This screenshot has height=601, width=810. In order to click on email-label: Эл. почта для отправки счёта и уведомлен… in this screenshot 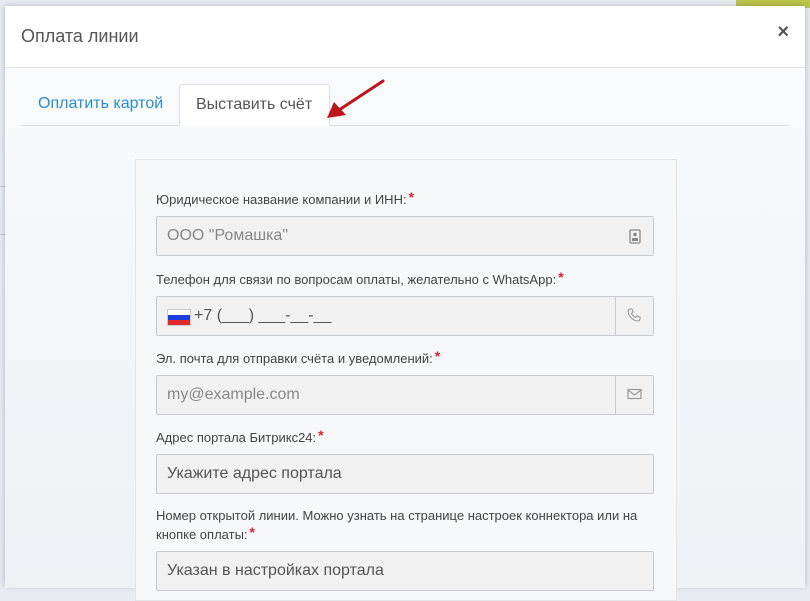, I will do `click(298, 357)`.